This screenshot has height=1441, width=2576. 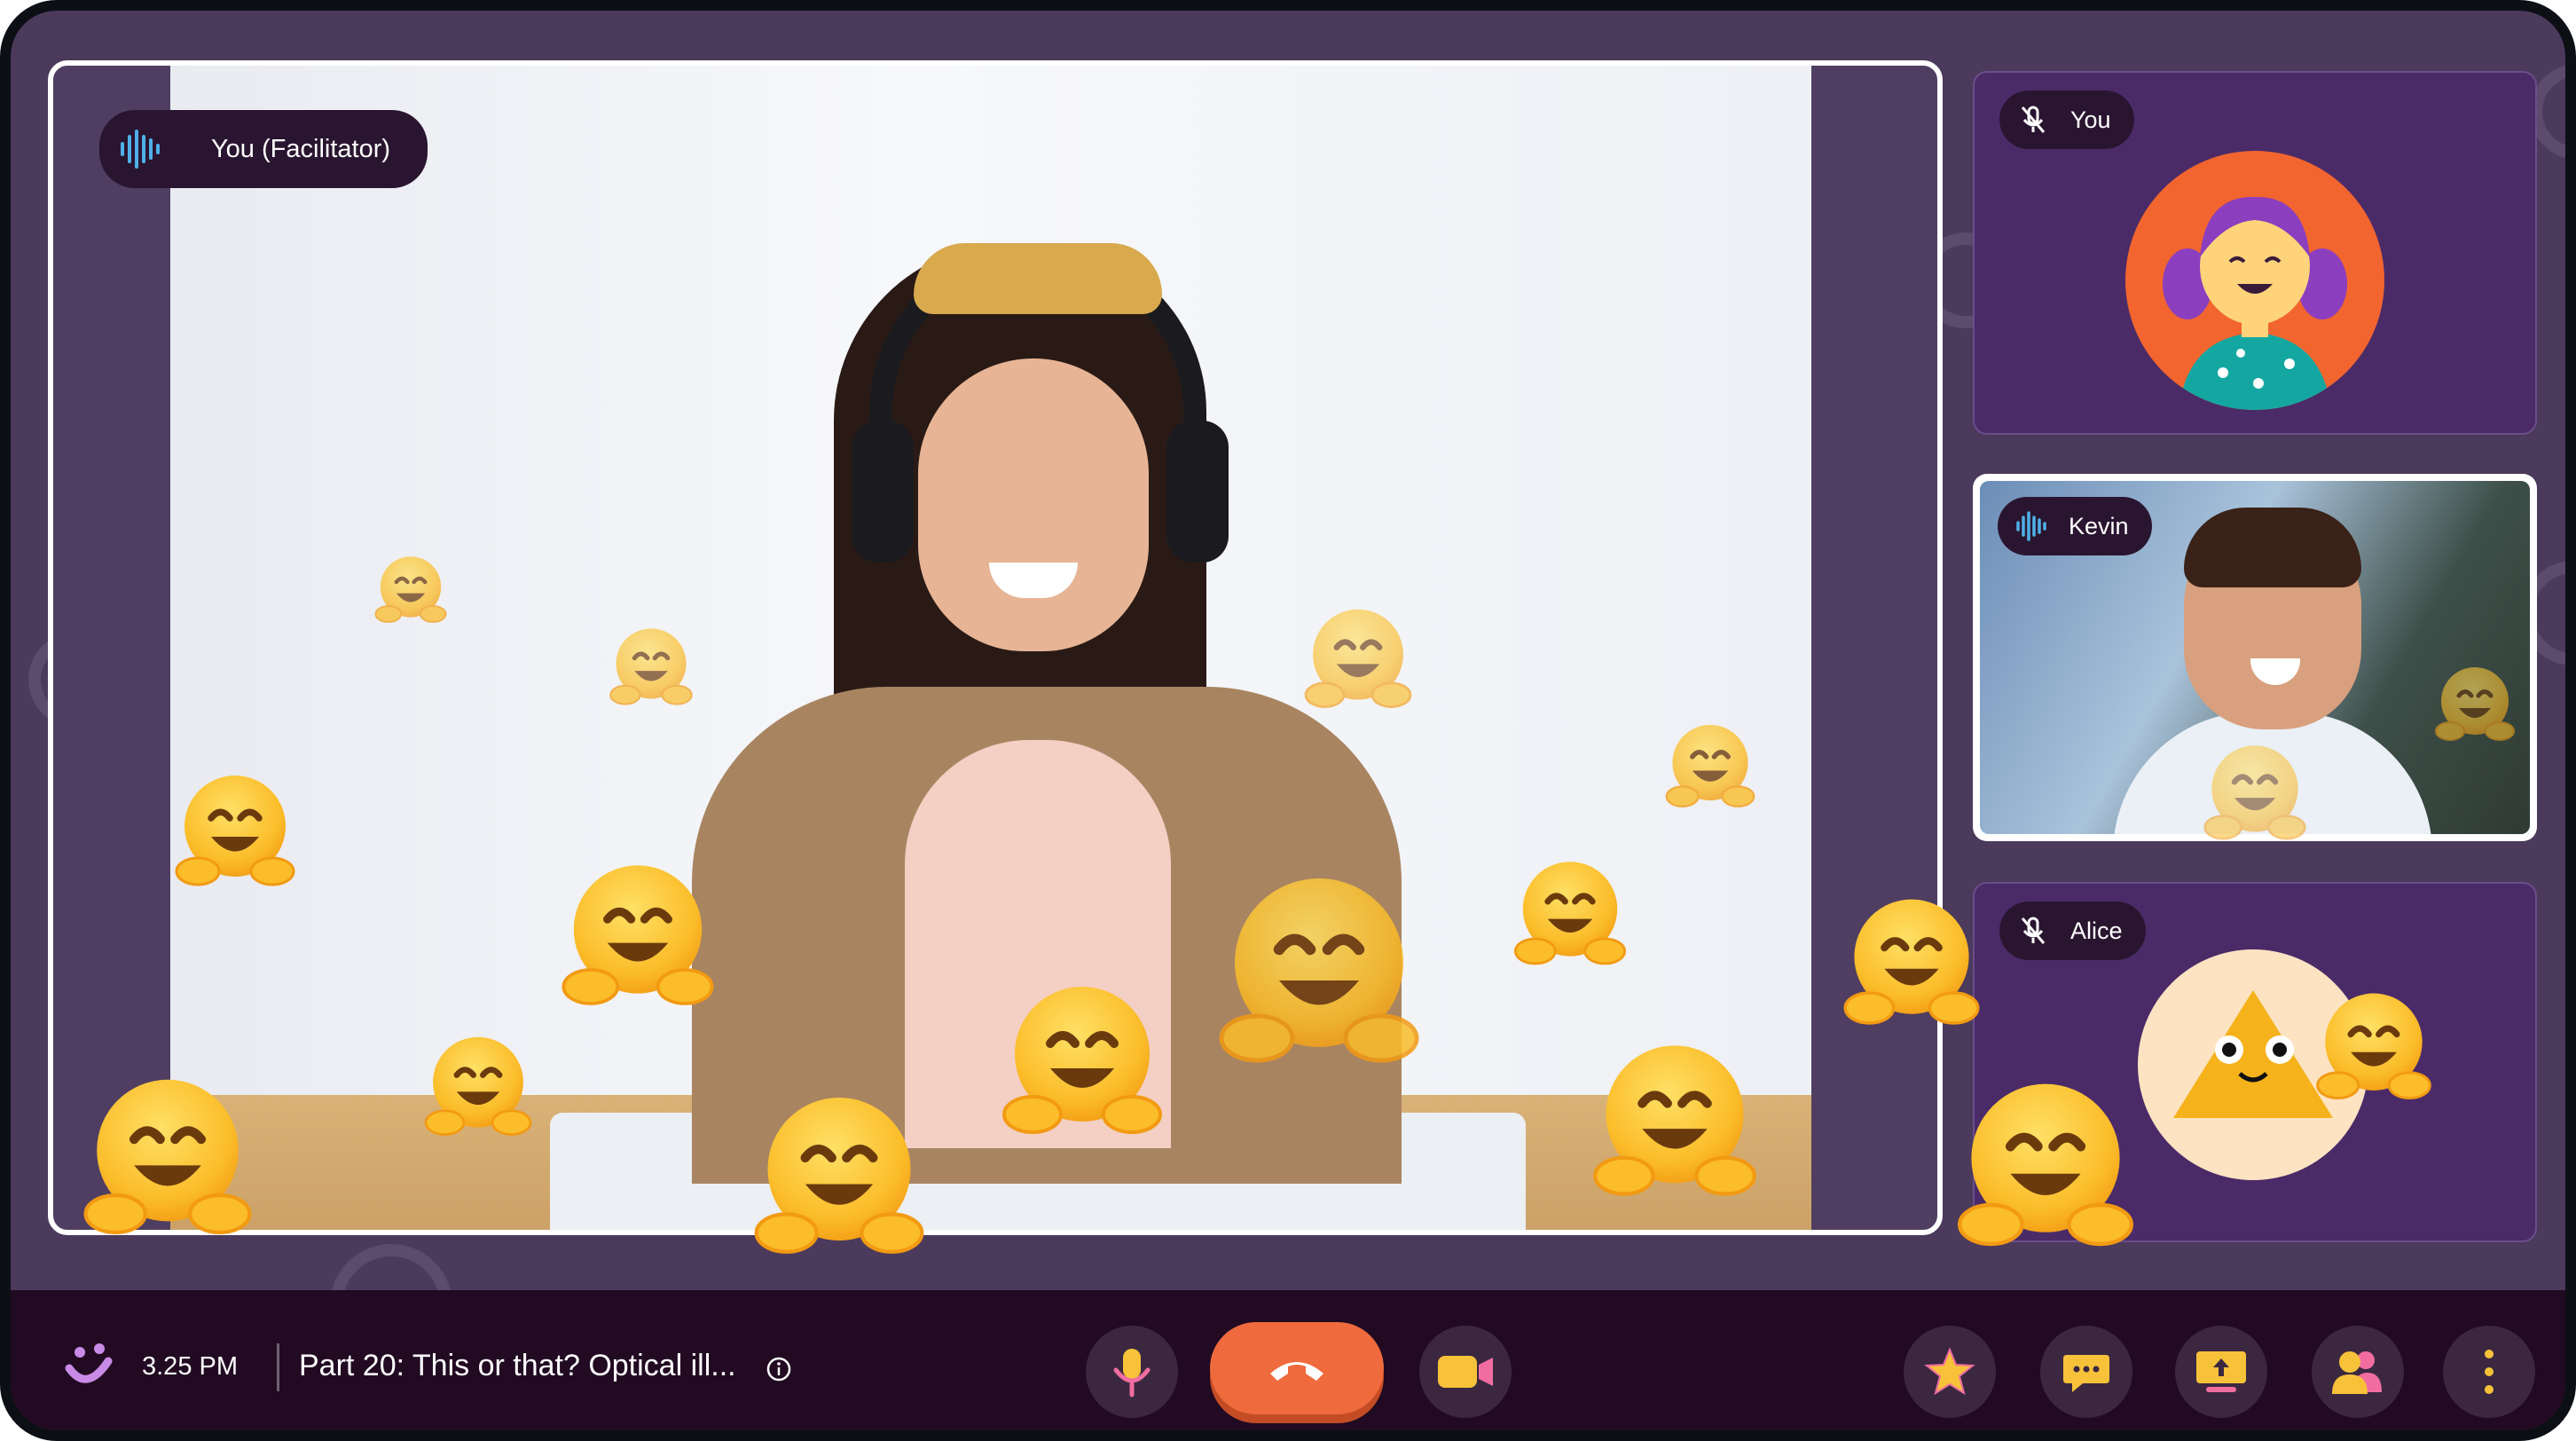 I want to click on participant-tile-you: You, so click(x=2255, y=253).